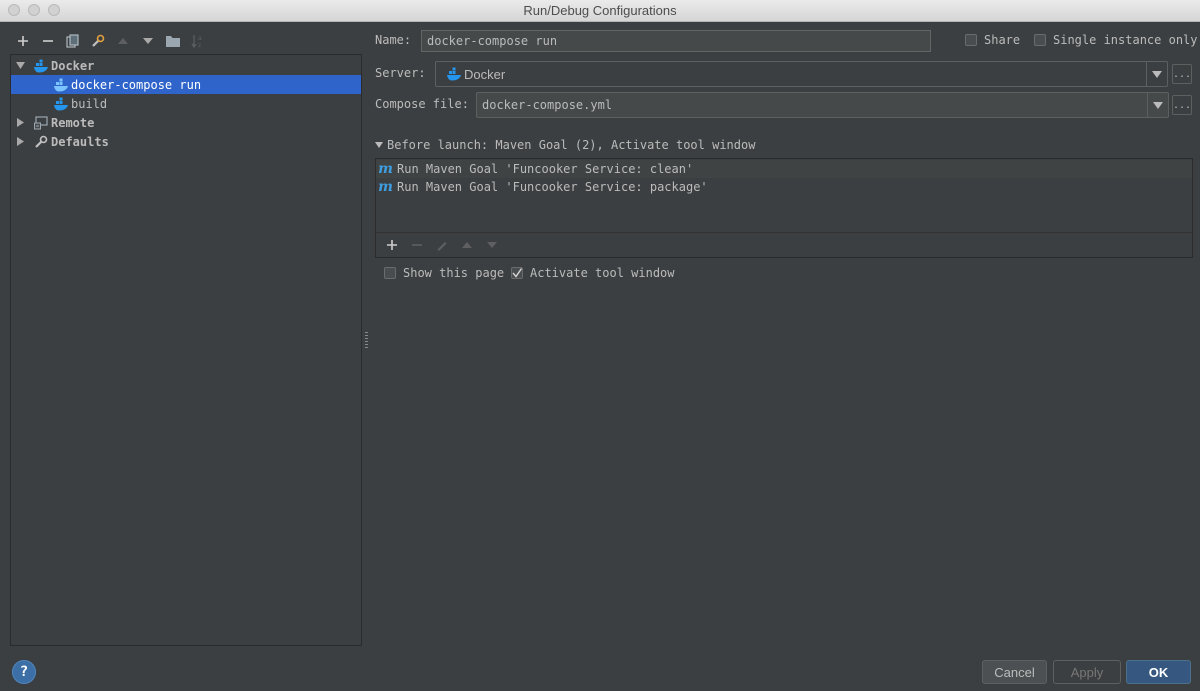  What do you see at coordinates (73, 65) in the screenshot?
I see `tree-item-label: Docker` at bounding box center [73, 65].